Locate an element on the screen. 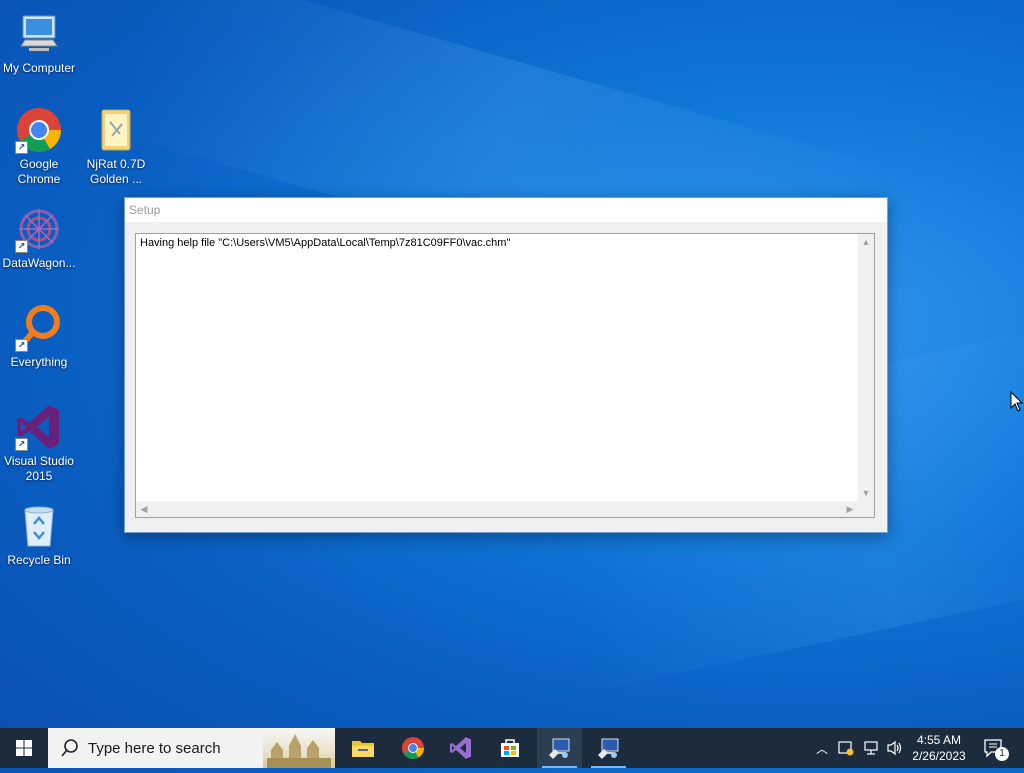 The height and width of the screenshot is (773, 1024). computer-icon is located at coordinates (39, 34).